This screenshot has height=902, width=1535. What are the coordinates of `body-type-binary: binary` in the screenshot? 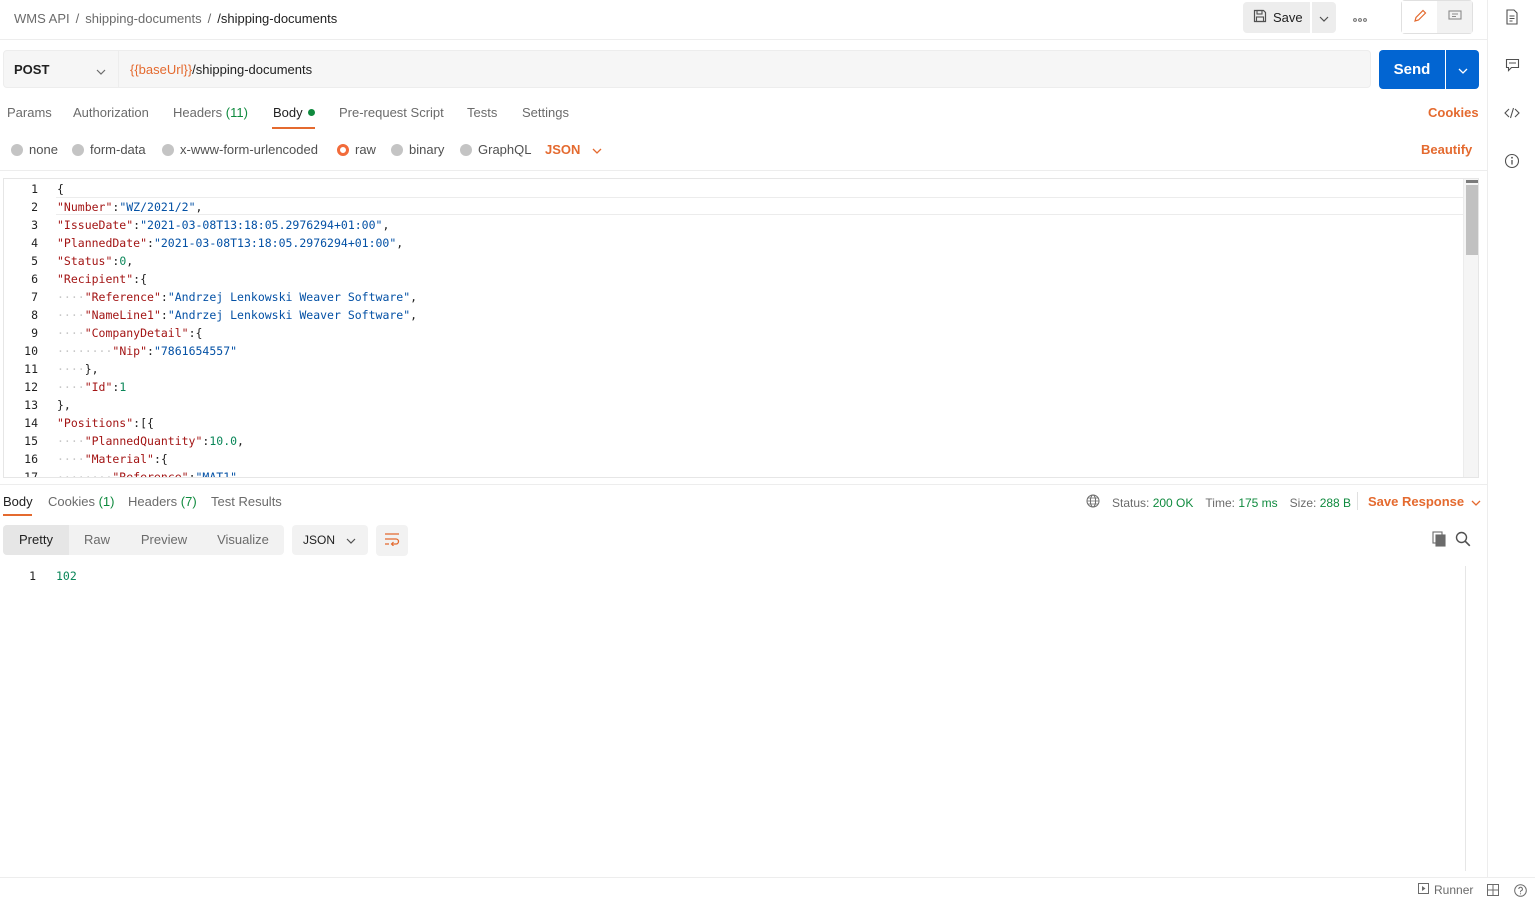 It's located at (417, 149).